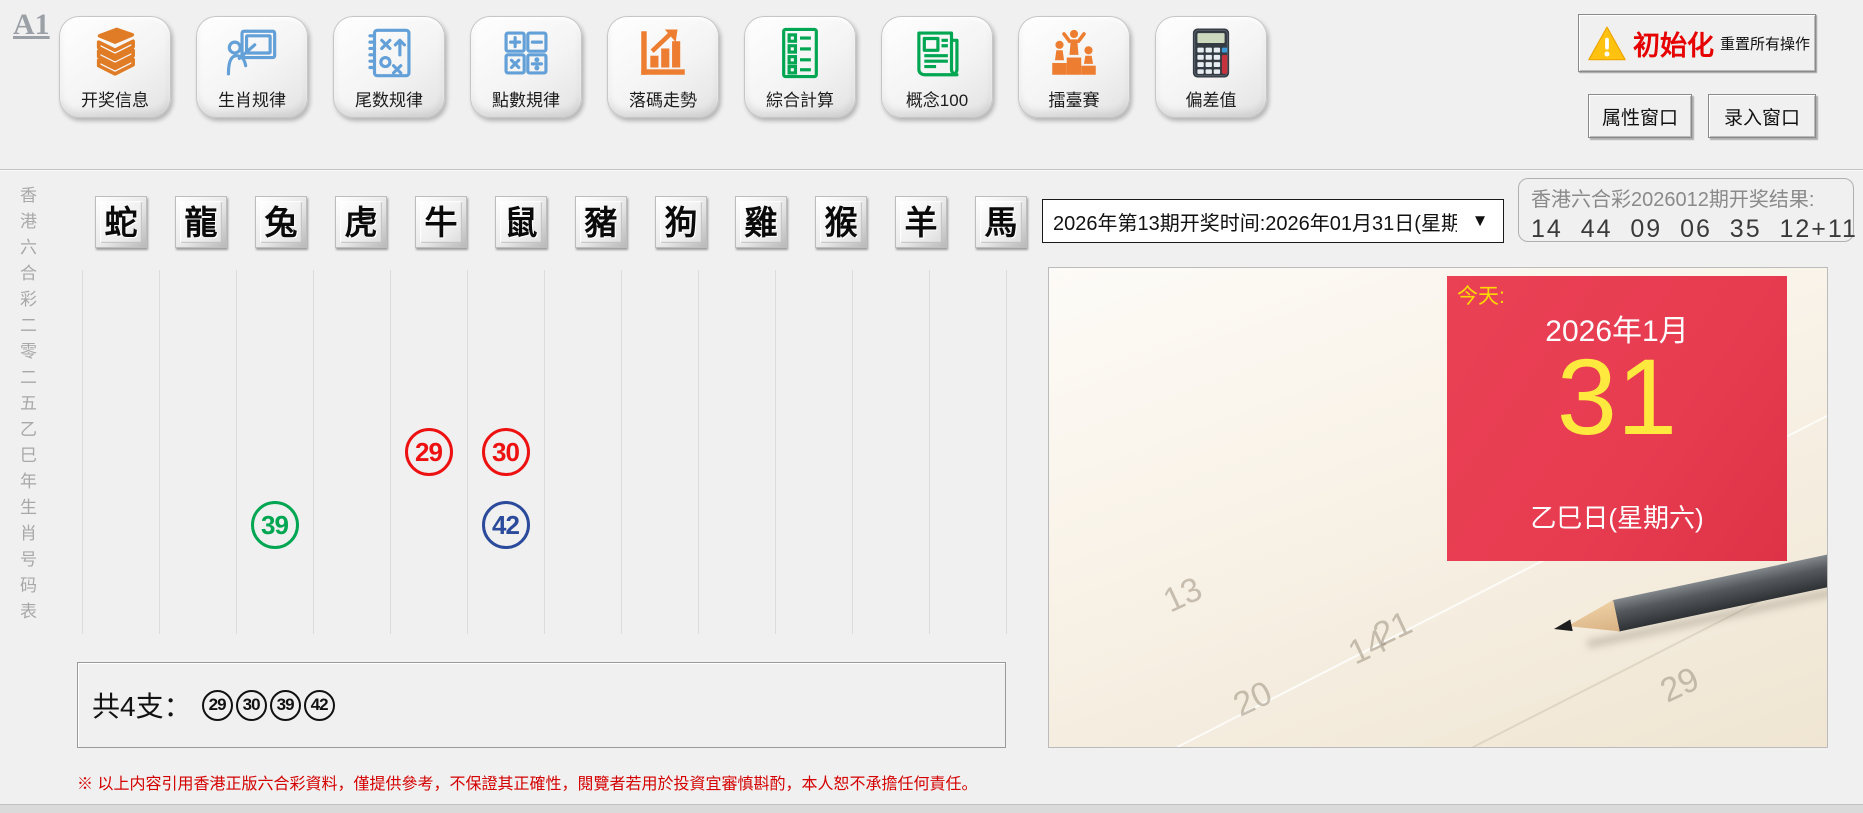 This screenshot has width=1863, height=813. I want to click on strategy-book-icon, so click(389, 53).